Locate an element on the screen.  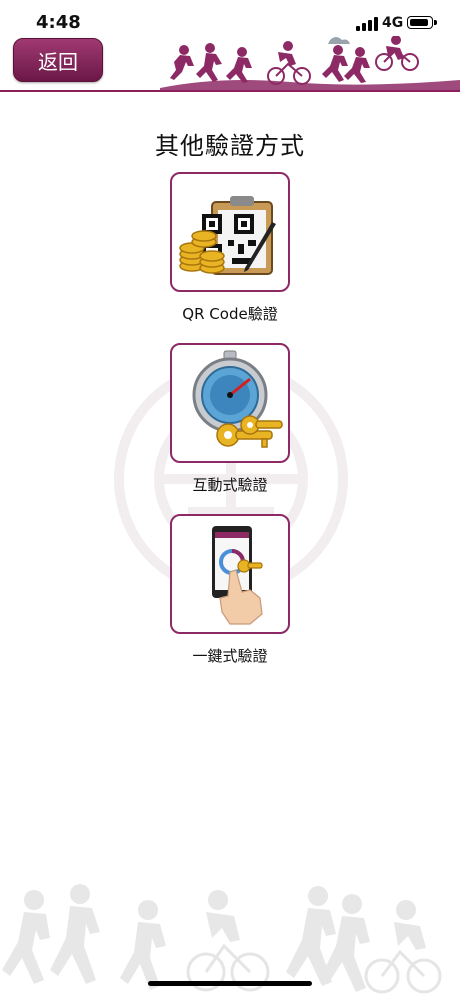
qr-code-verification-label: QR Code驗證 is located at coordinates (230, 313).